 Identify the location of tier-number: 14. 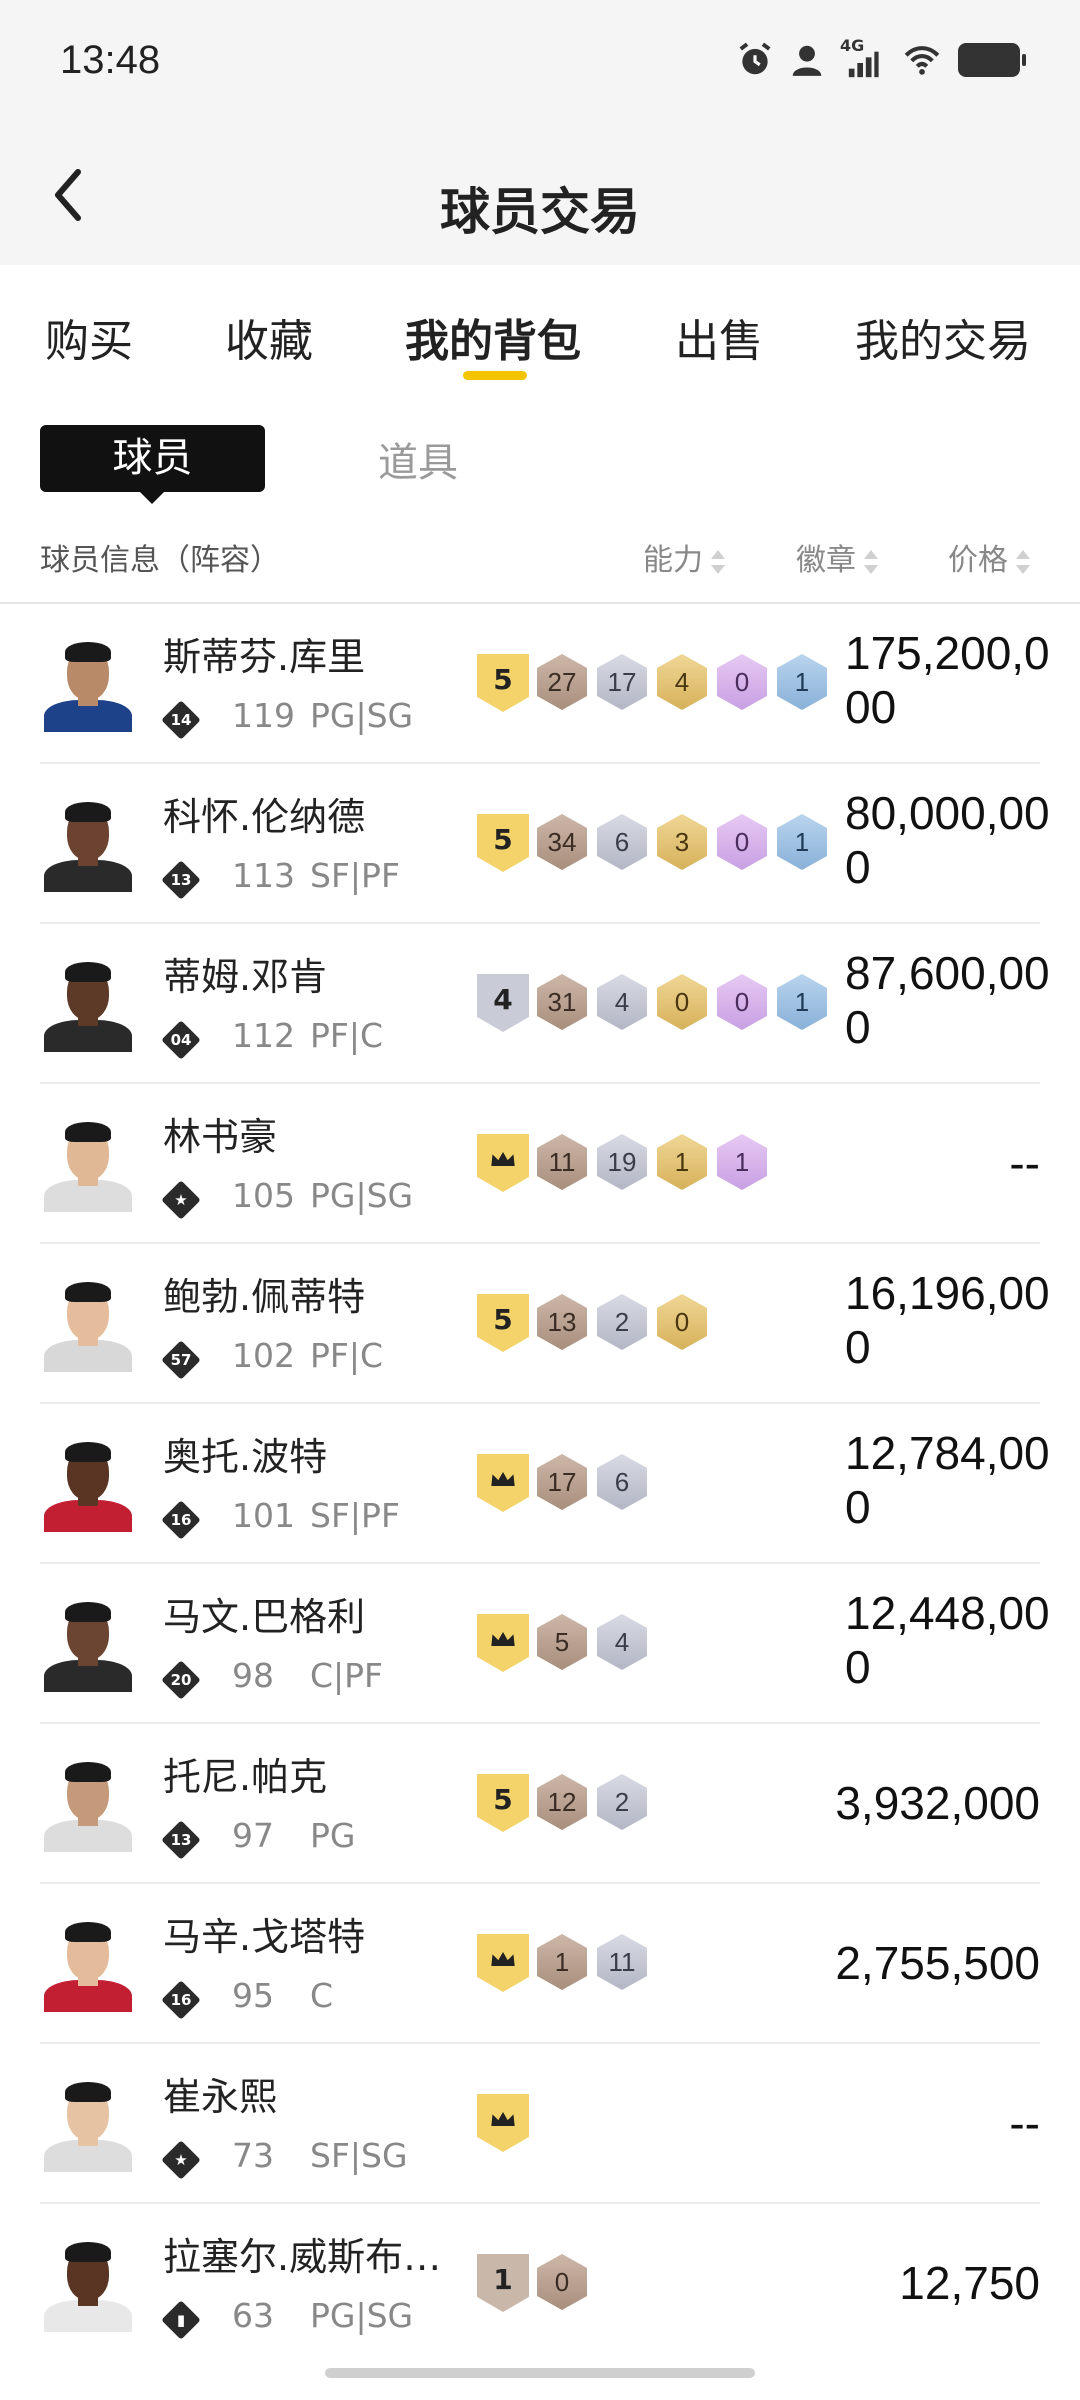
(181, 720).